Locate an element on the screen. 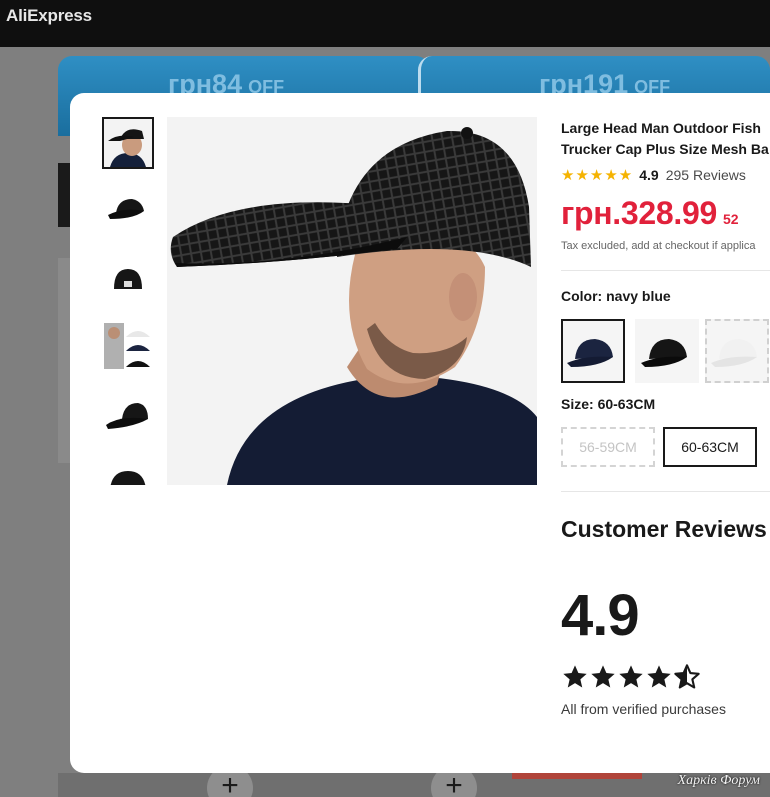  thumbnail-list is located at coordinates (128, 301).